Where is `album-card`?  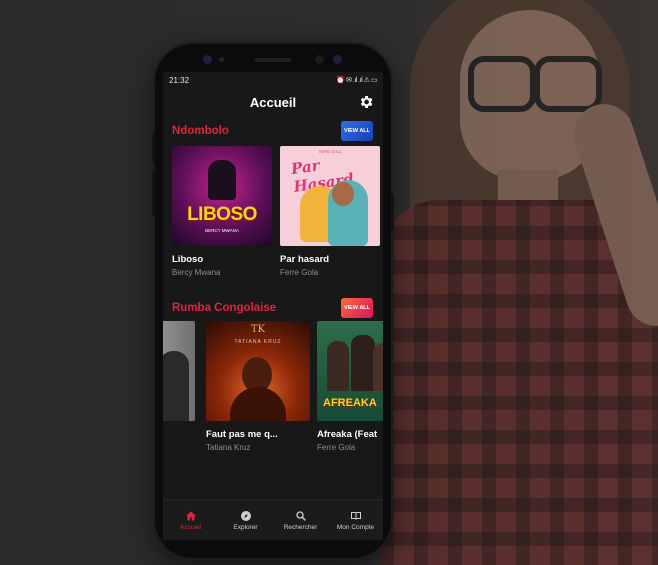 album-card is located at coordinates (179, 375).